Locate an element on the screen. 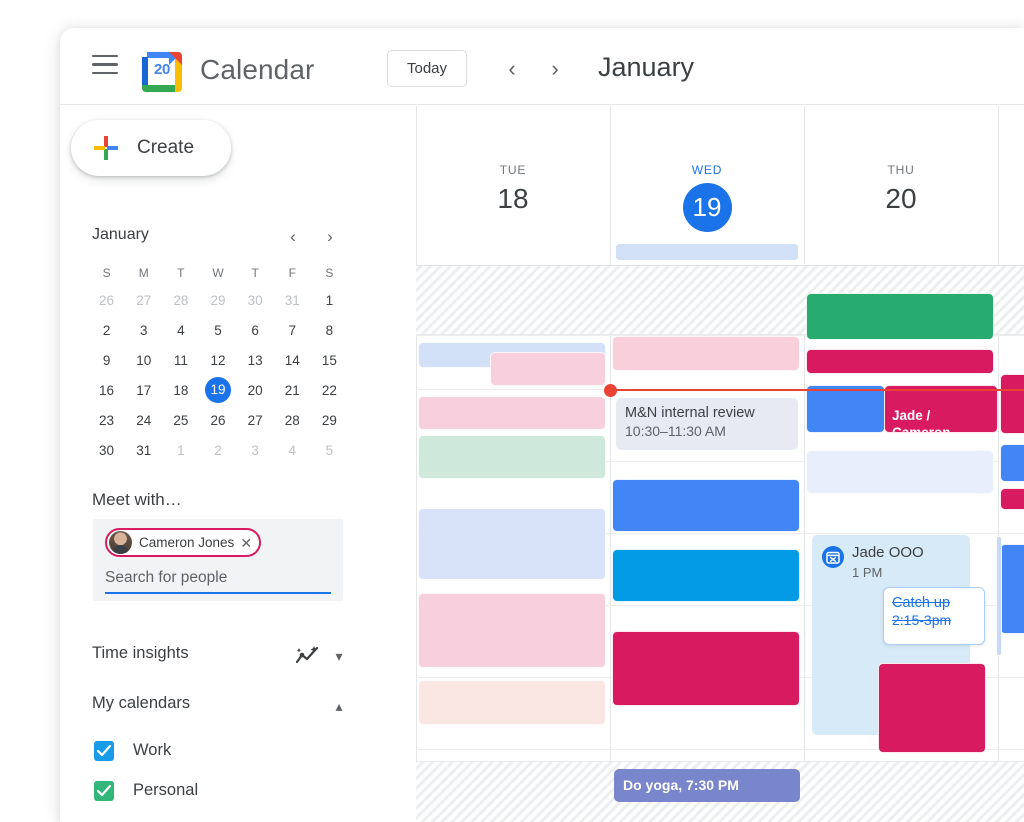 Image resolution: width=1024 pixels, height=822 pixels. event-mn-internal-review: M&N internal review 10:30–11:30 AM is located at coordinates (707, 424).